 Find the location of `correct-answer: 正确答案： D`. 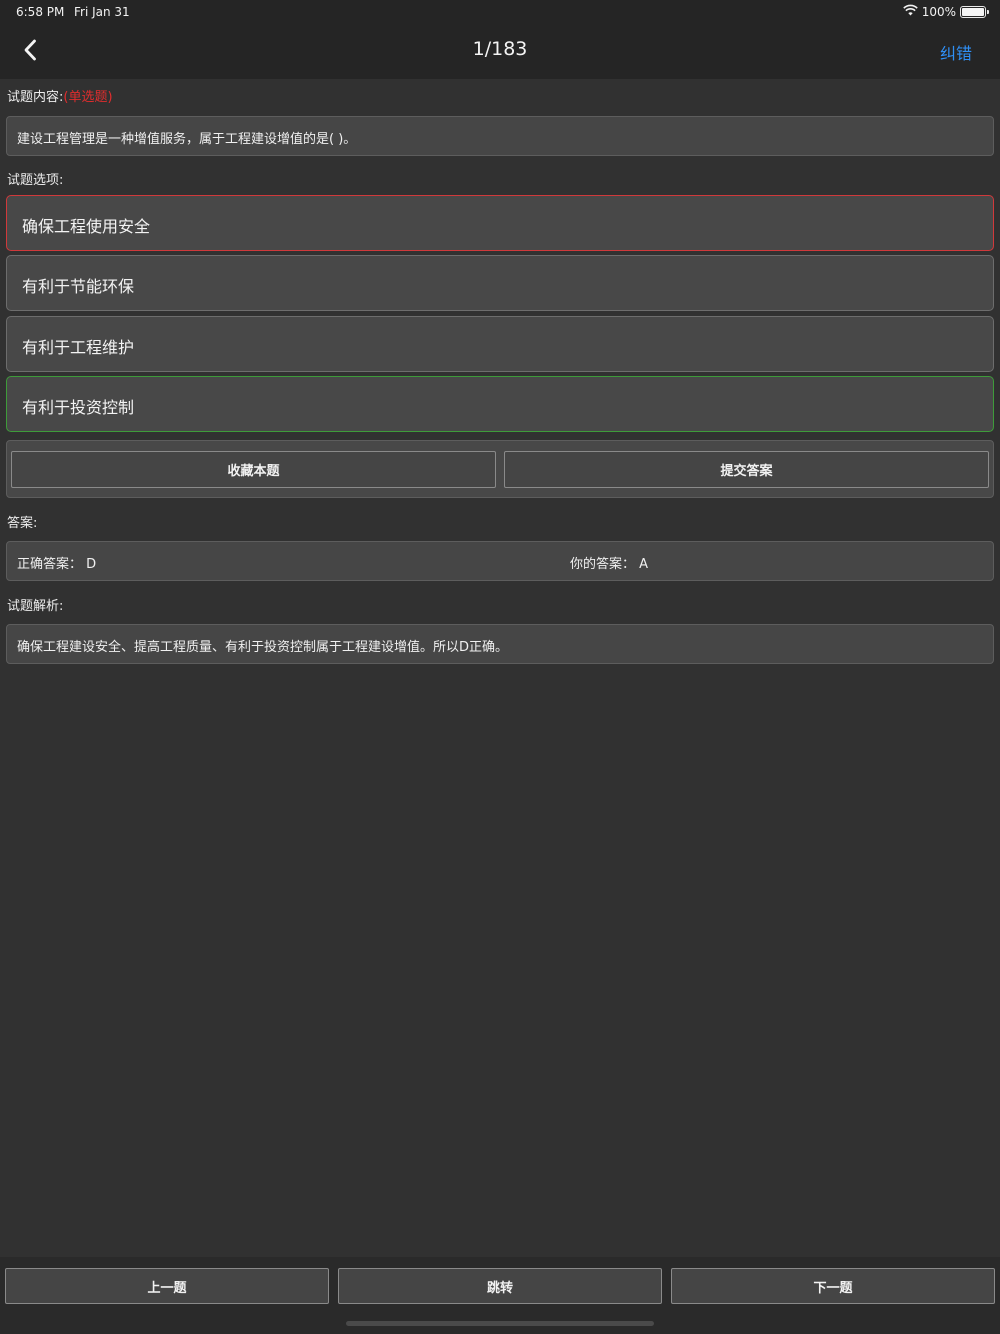

correct-answer: 正确答案： D is located at coordinates (56, 564).